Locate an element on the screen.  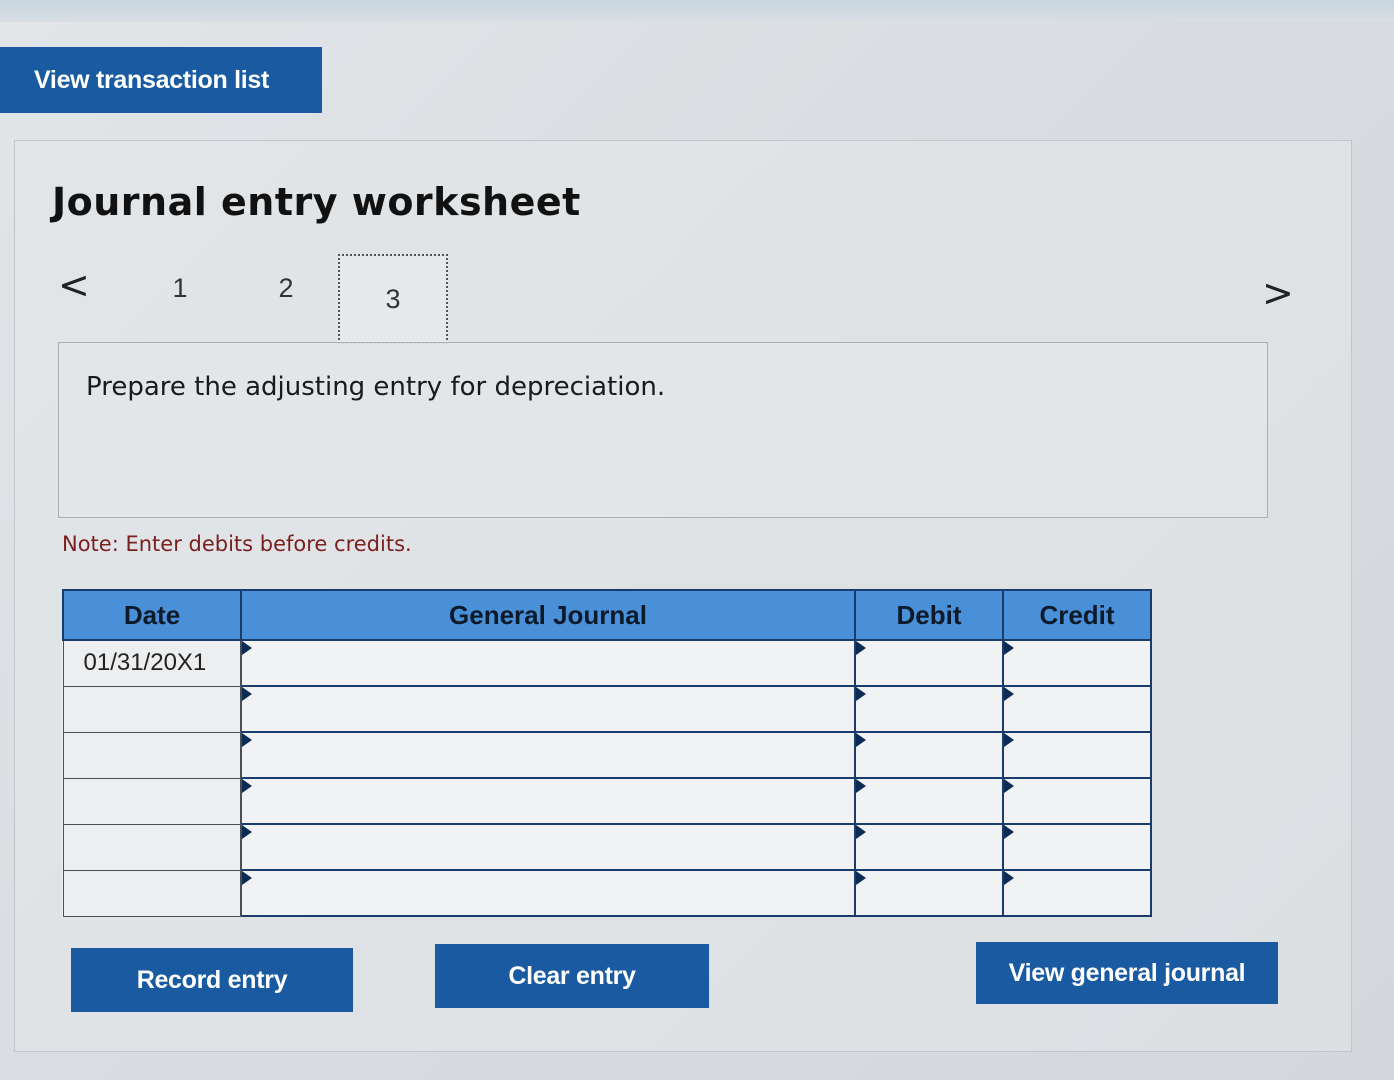
table-row: 01/31/20X1 is located at coordinates (607, 663).